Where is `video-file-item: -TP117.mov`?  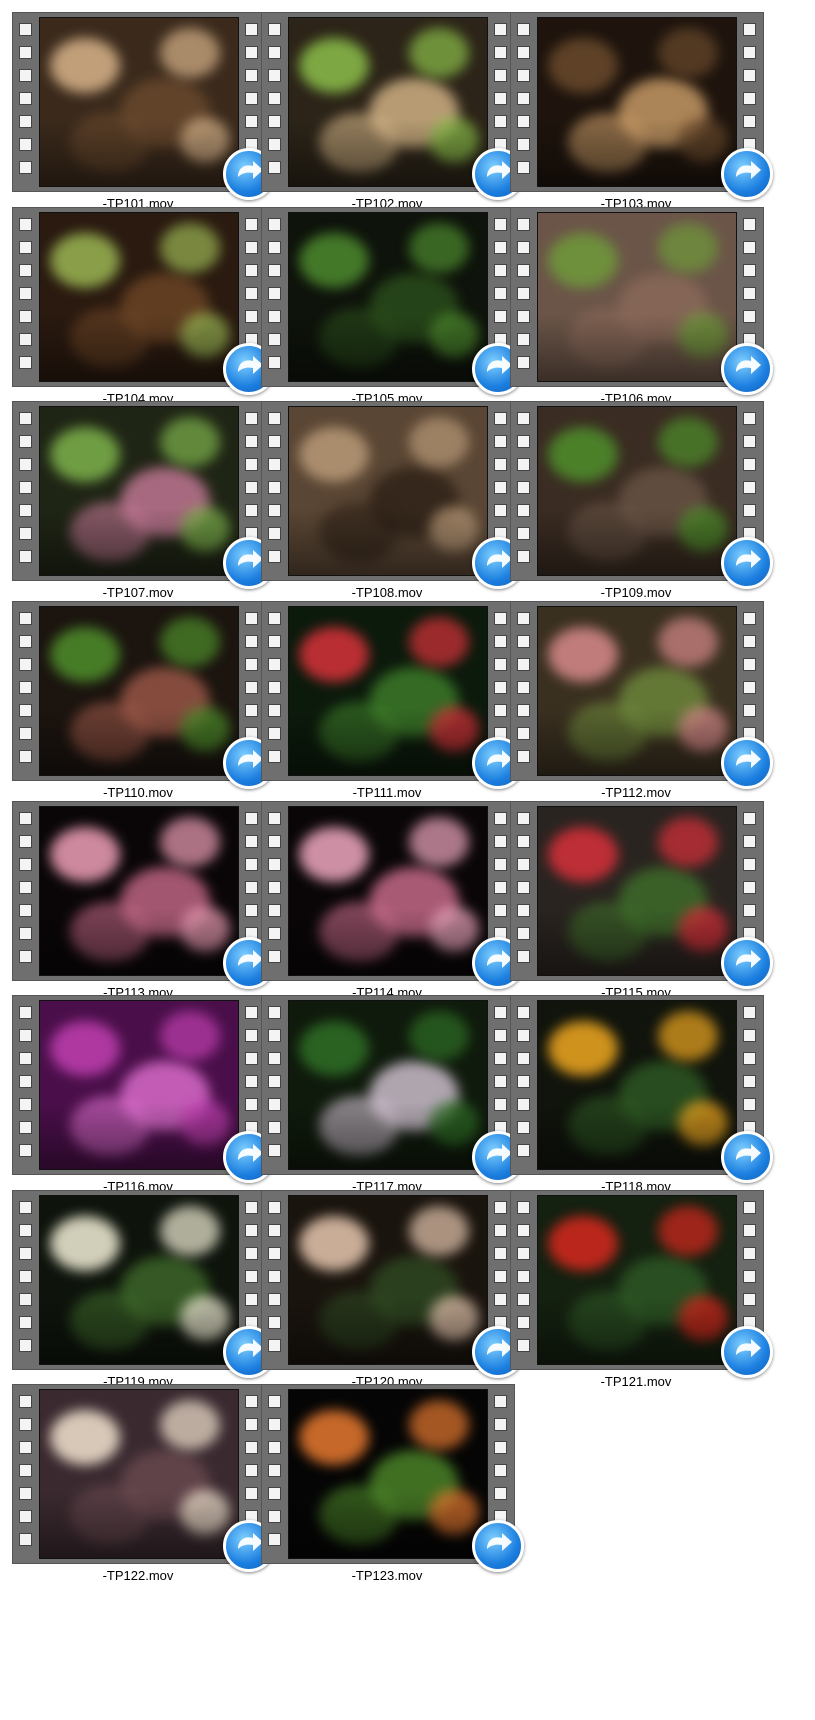 video-file-item: -TP117.mov is located at coordinates (386, 1088).